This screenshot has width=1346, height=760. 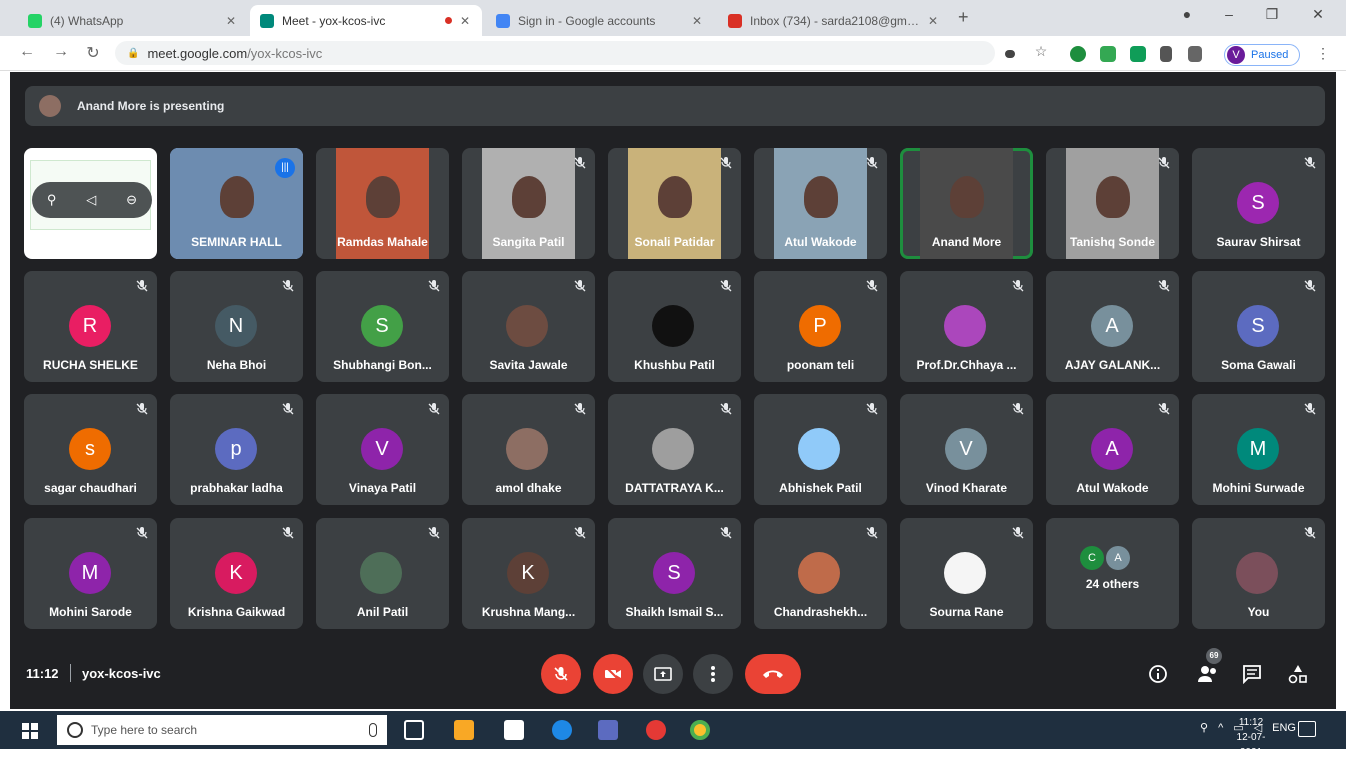 What do you see at coordinates (1195, 54) in the screenshot?
I see `extensions-puzzle-icon` at bounding box center [1195, 54].